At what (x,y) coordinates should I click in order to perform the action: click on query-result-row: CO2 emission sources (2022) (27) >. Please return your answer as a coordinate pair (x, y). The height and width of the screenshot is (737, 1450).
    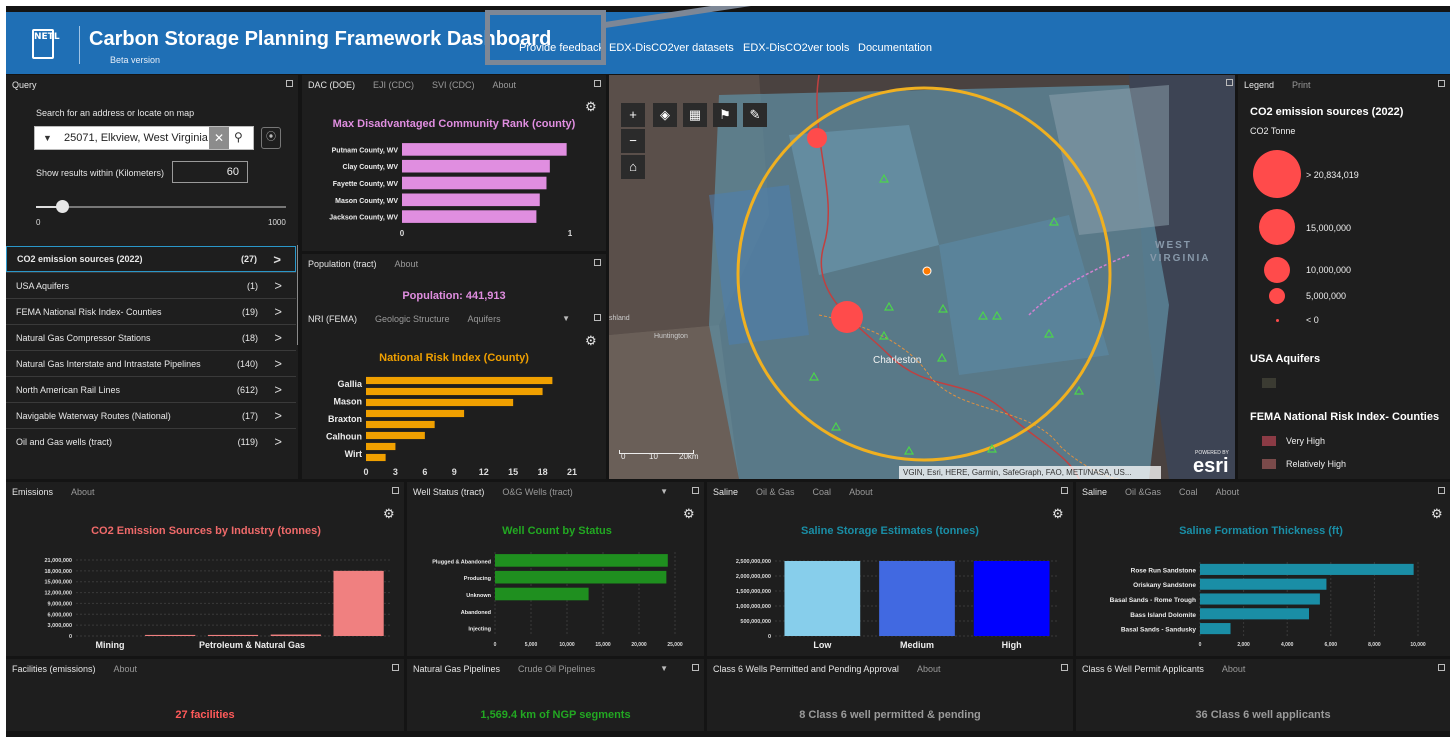
    Looking at the image, I should click on (151, 259).